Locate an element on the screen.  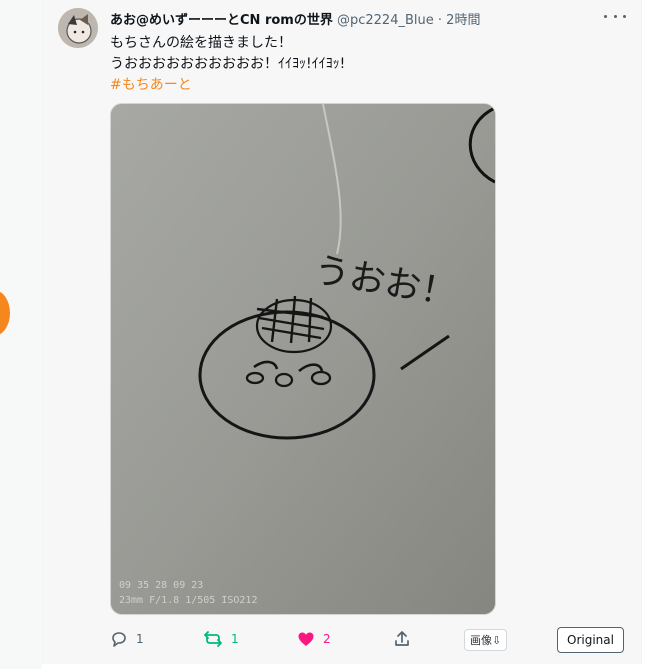
share-icon is located at coordinates (402, 639).